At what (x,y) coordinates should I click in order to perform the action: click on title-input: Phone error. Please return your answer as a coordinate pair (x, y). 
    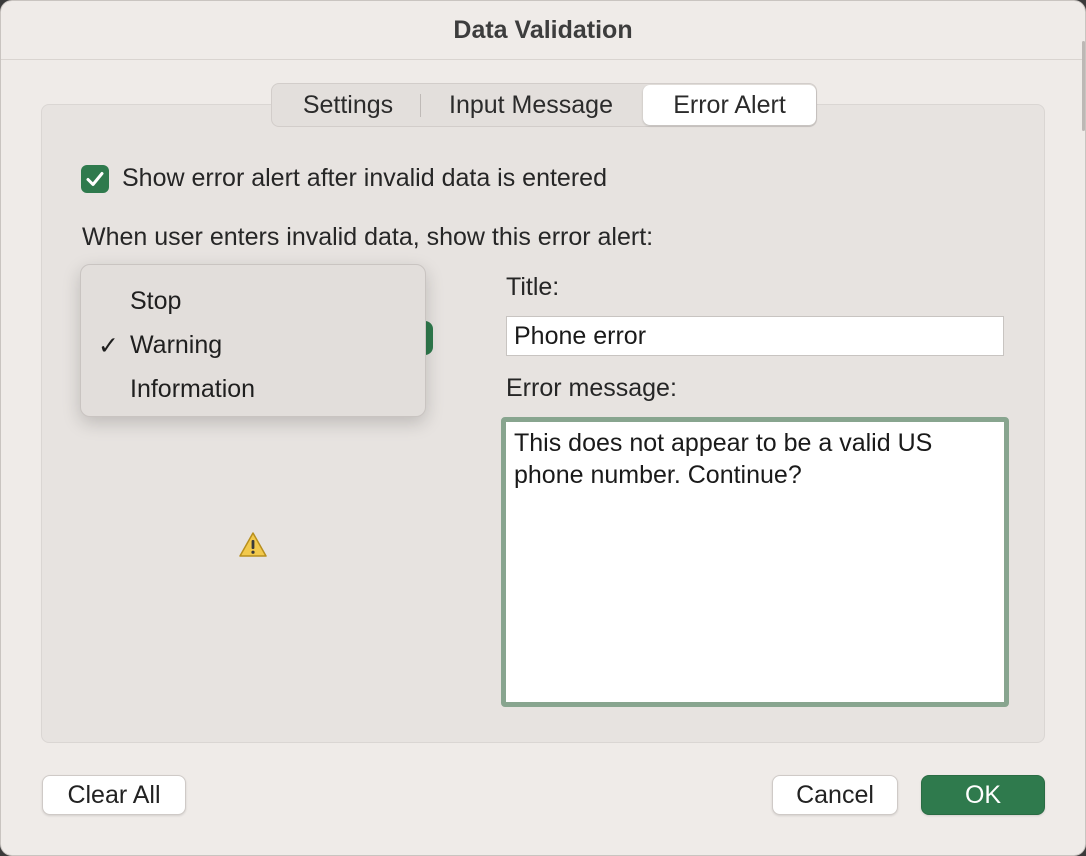
    Looking at the image, I should click on (755, 336).